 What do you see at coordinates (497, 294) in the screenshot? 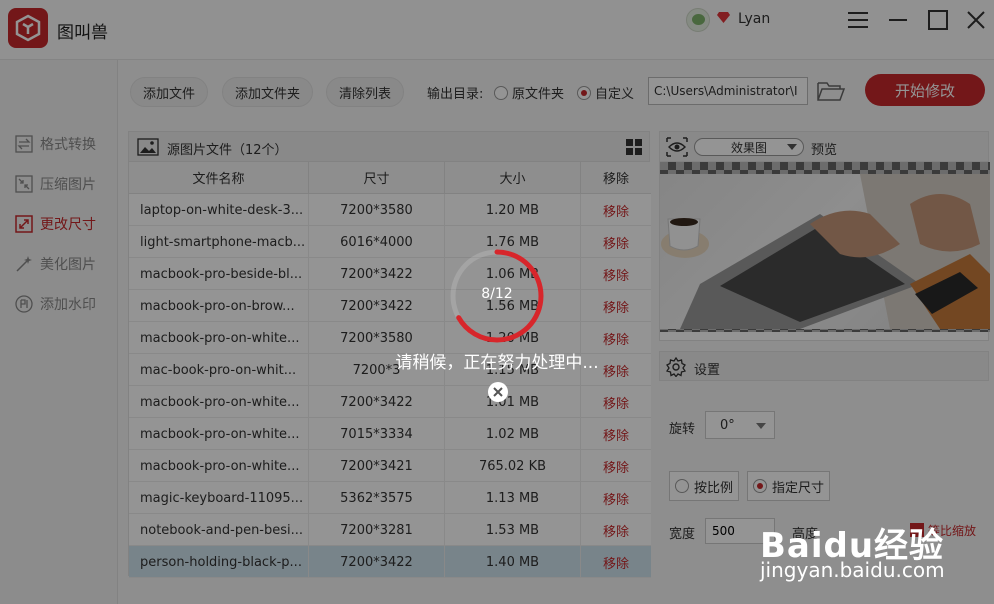
I see `progress-count: 8/12` at bounding box center [497, 294].